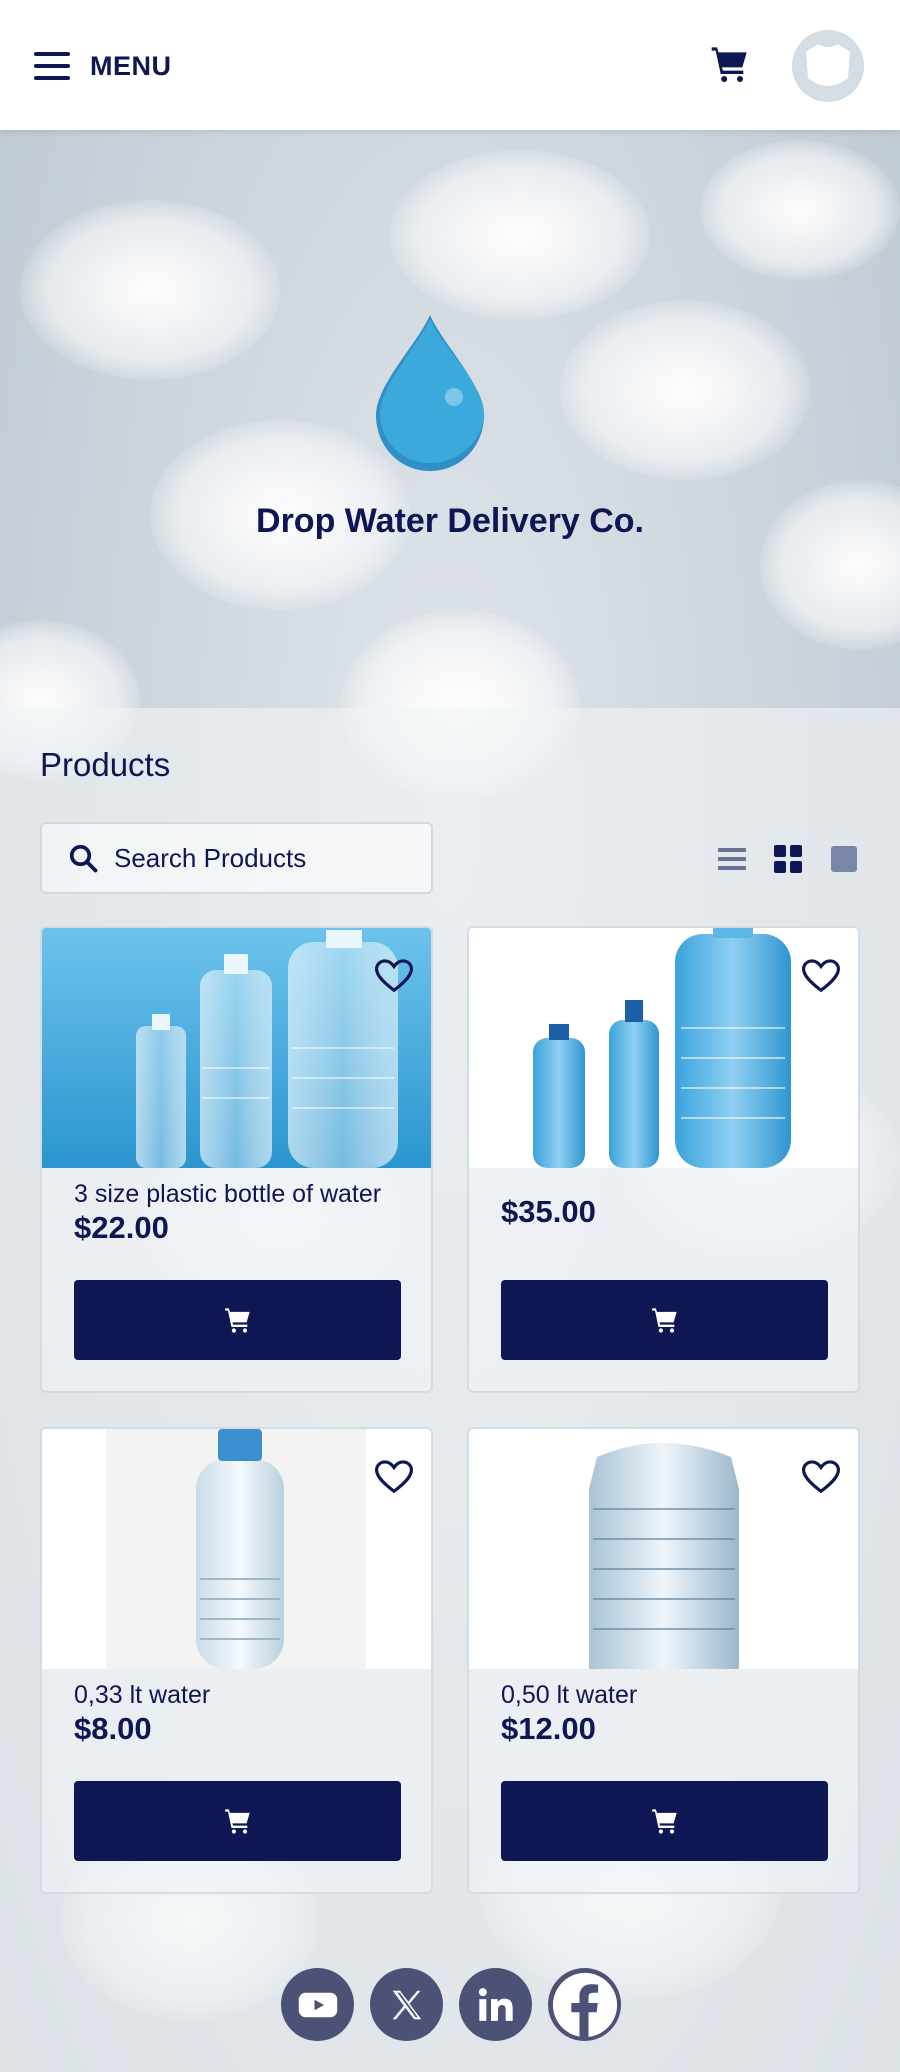 This screenshot has width=900, height=2072. I want to click on list-view-icon, so click(732, 859).